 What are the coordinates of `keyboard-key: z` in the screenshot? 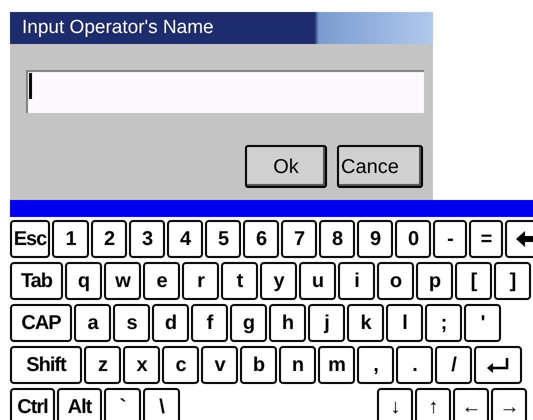 It's located at (102, 365).